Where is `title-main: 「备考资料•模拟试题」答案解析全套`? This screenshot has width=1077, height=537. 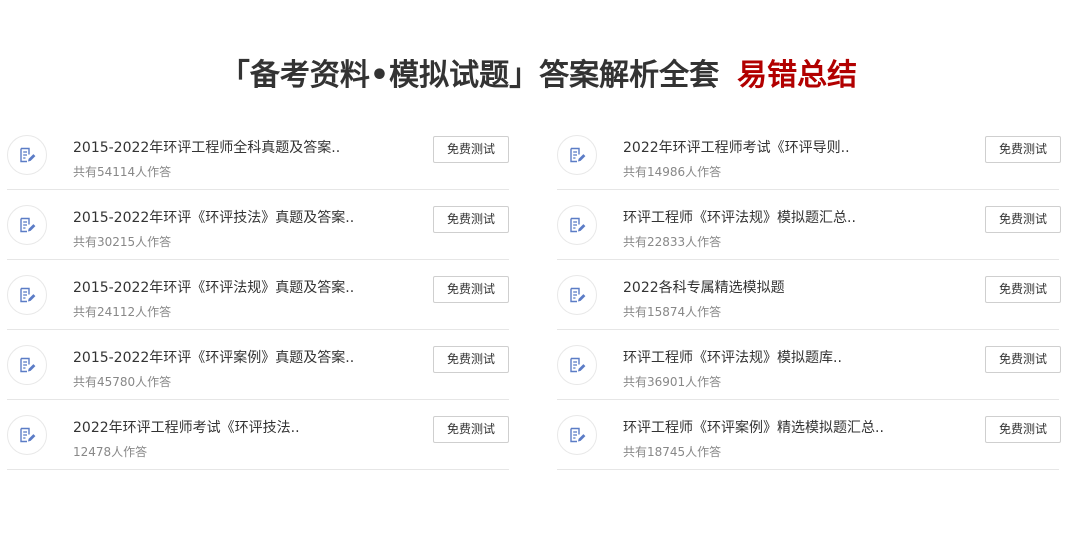
title-main: 「备考资料•模拟试题」答案解析全套 is located at coordinates (469, 75).